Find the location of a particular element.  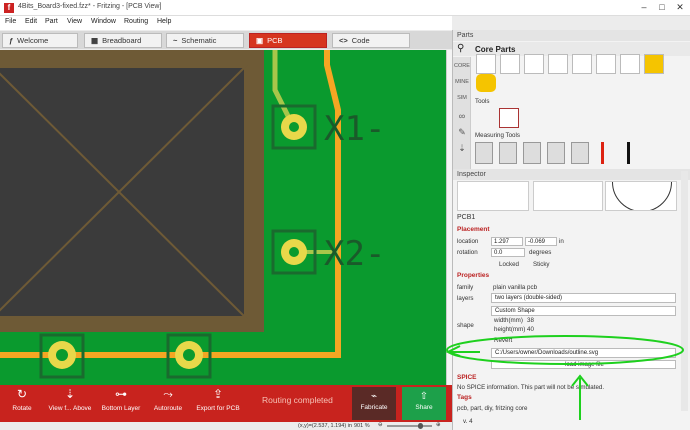

close-icon: ✕ is located at coordinates (680, 7).